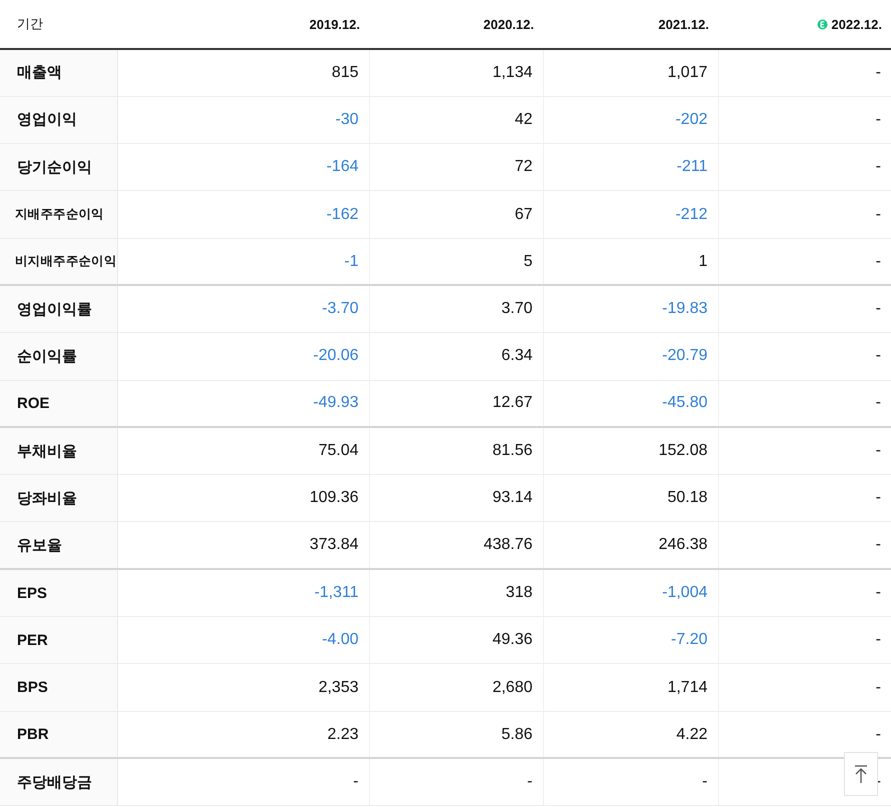 Image resolution: width=891 pixels, height=807 pixels. Describe the element at coordinates (456, 214) in the screenshot. I see `table-cell: 67` at that location.